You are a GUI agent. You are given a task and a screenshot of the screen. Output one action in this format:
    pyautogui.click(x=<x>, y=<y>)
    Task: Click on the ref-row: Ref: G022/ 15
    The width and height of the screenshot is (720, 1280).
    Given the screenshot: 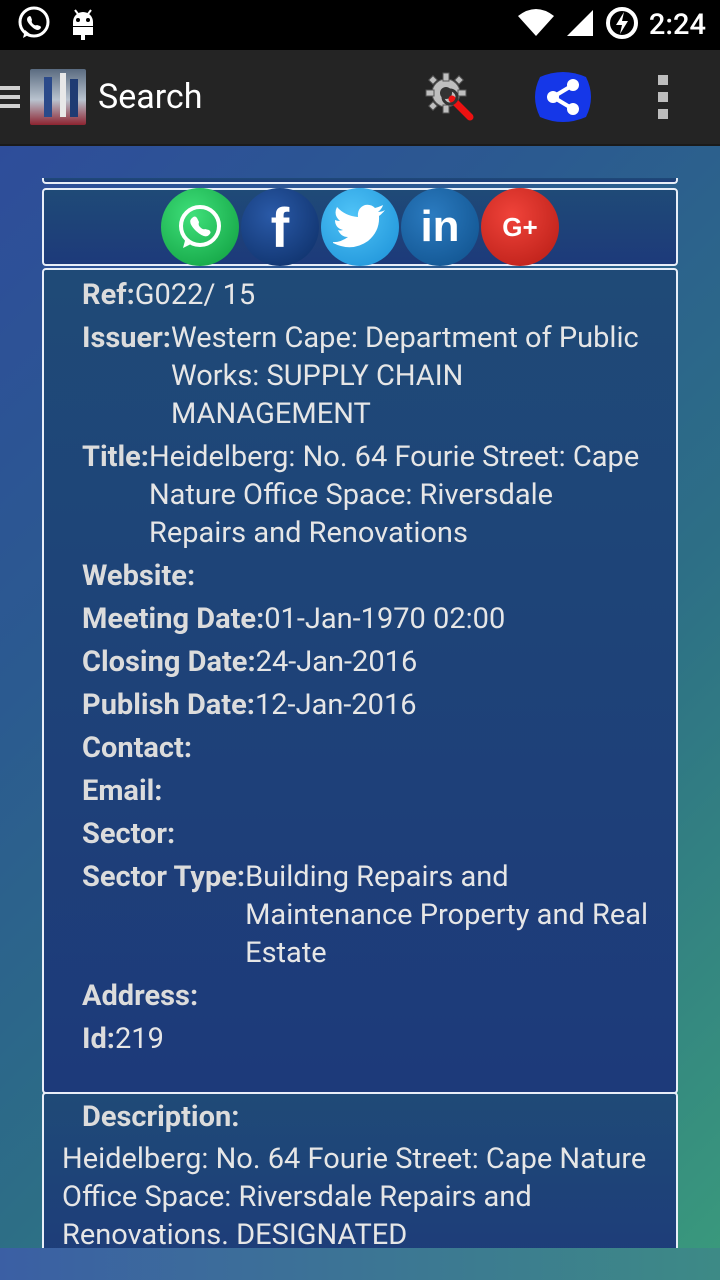 What is the action you would take?
    pyautogui.click(x=369, y=295)
    